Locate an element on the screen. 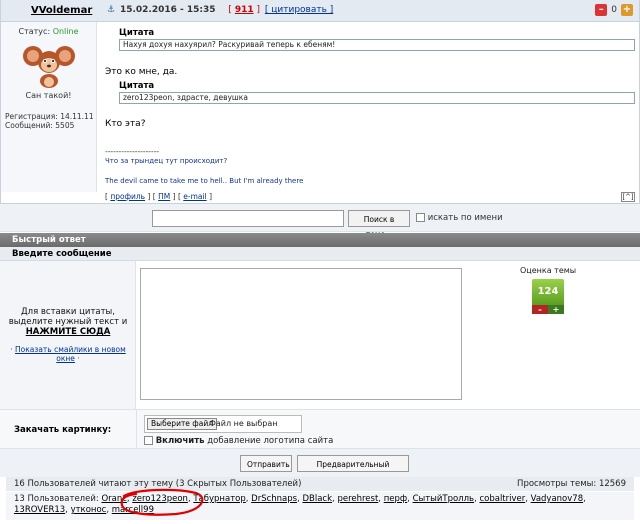 The width and height of the screenshot is (640, 524). post-number-link: 911 is located at coordinates (244, 10).